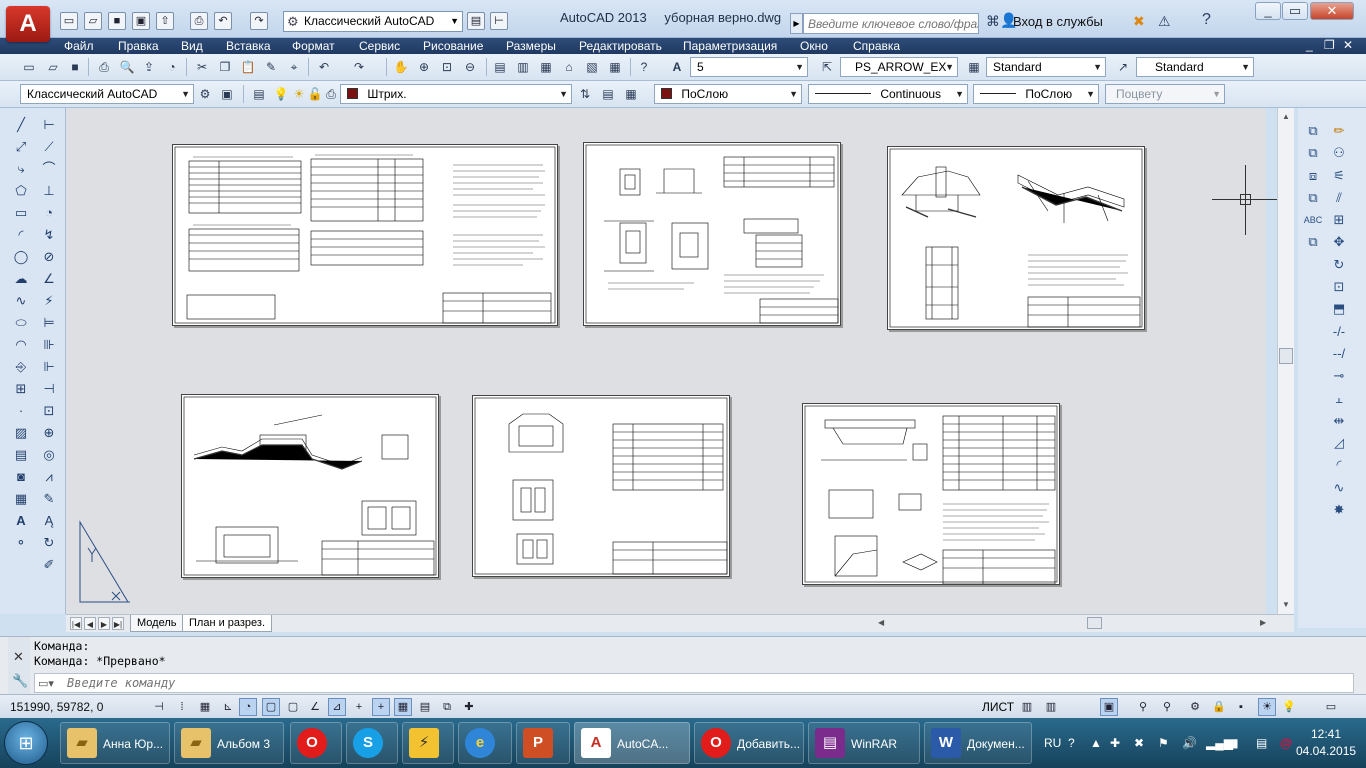 This screenshot has height=768, width=1366. What do you see at coordinates (21, 367) in the screenshot?
I see `insert-block-icon: ⎆` at bounding box center [21, 367].